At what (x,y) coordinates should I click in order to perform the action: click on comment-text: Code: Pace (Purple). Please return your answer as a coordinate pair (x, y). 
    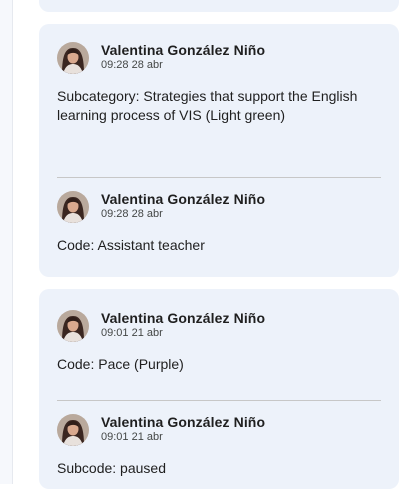
    Looking at the image, I should click on (120, 364).